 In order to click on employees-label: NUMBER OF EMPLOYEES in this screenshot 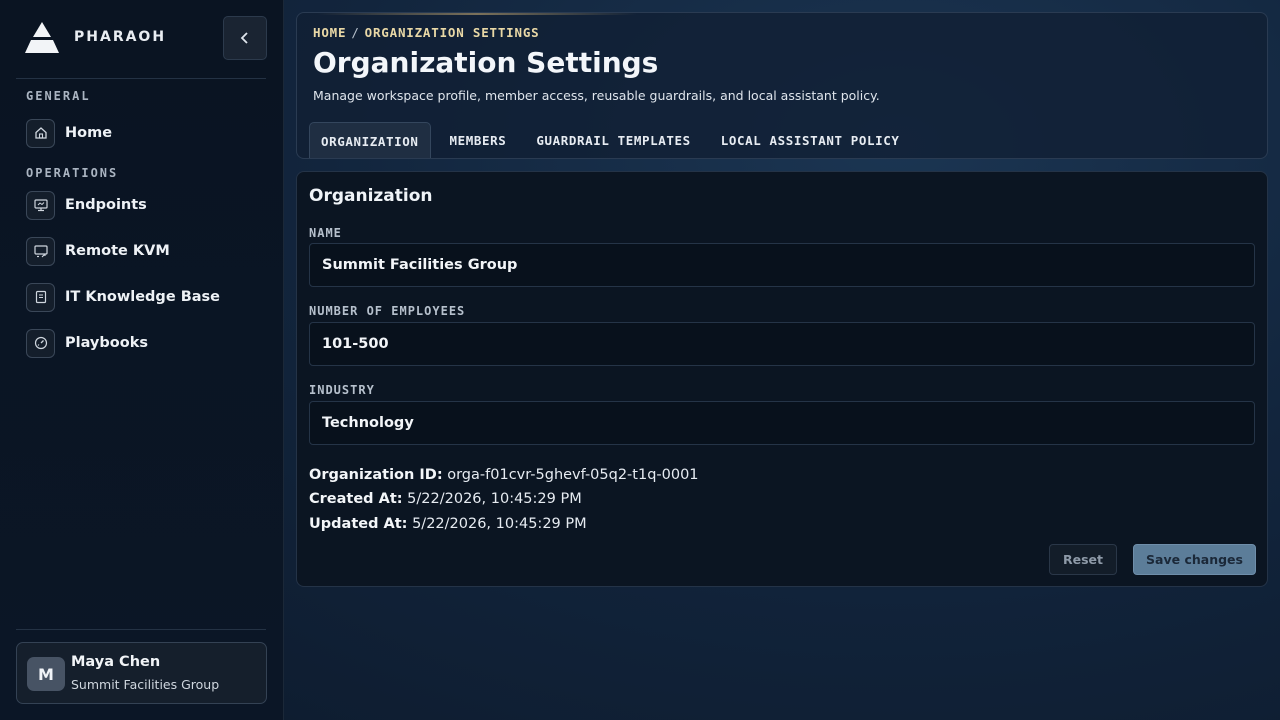, I will do `click(387, 311)`.